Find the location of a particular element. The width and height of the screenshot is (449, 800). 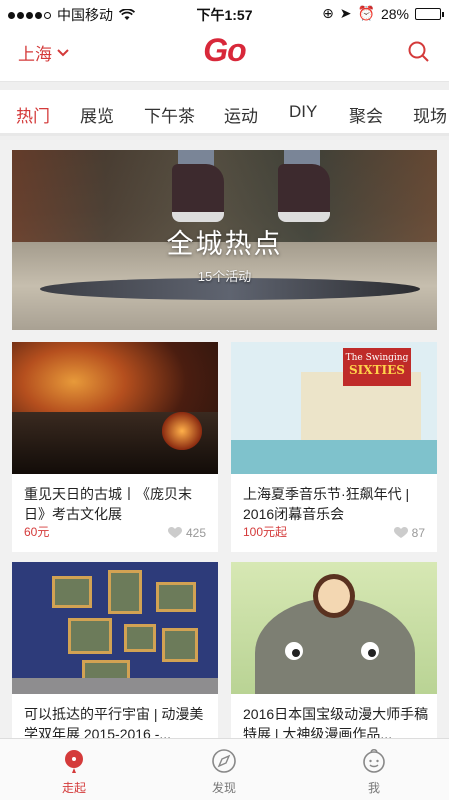

category-tabs: 热门 展览 下午茶 运动 DIY 聚会 现场 is located at coordinates (224, 113).